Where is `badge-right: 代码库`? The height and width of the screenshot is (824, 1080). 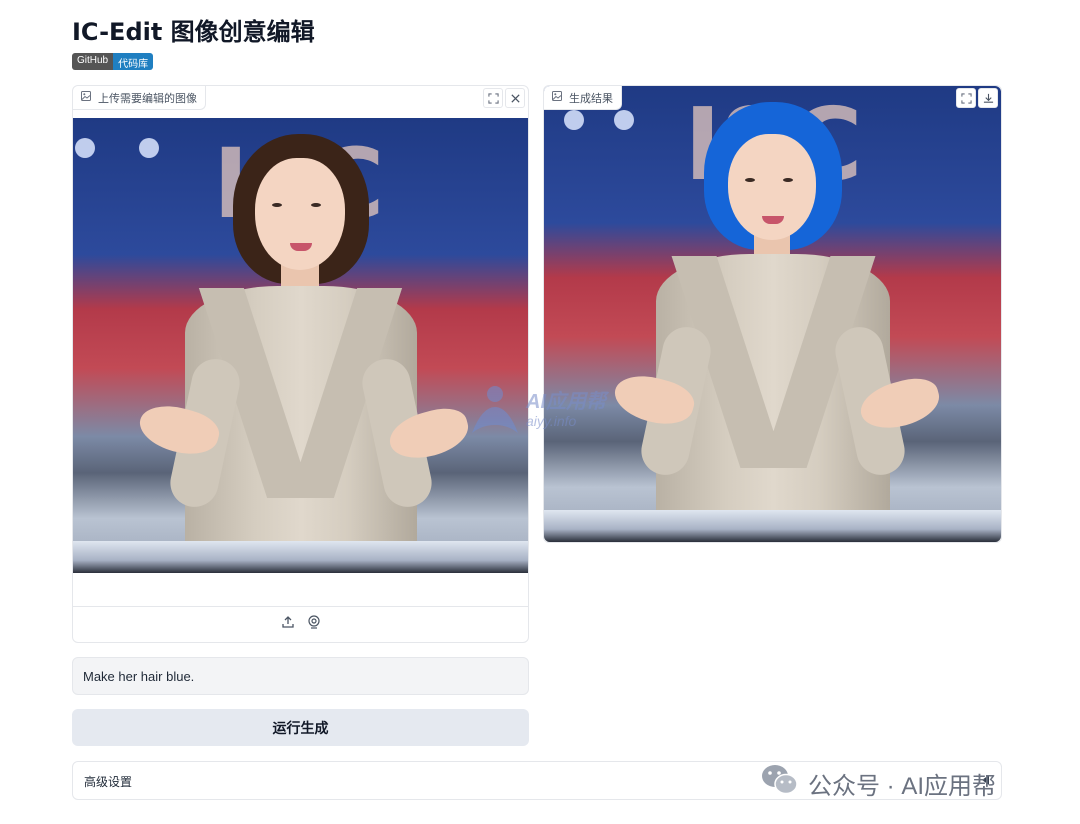 badge-right: 代码库 is located at coordinates (133, 61).